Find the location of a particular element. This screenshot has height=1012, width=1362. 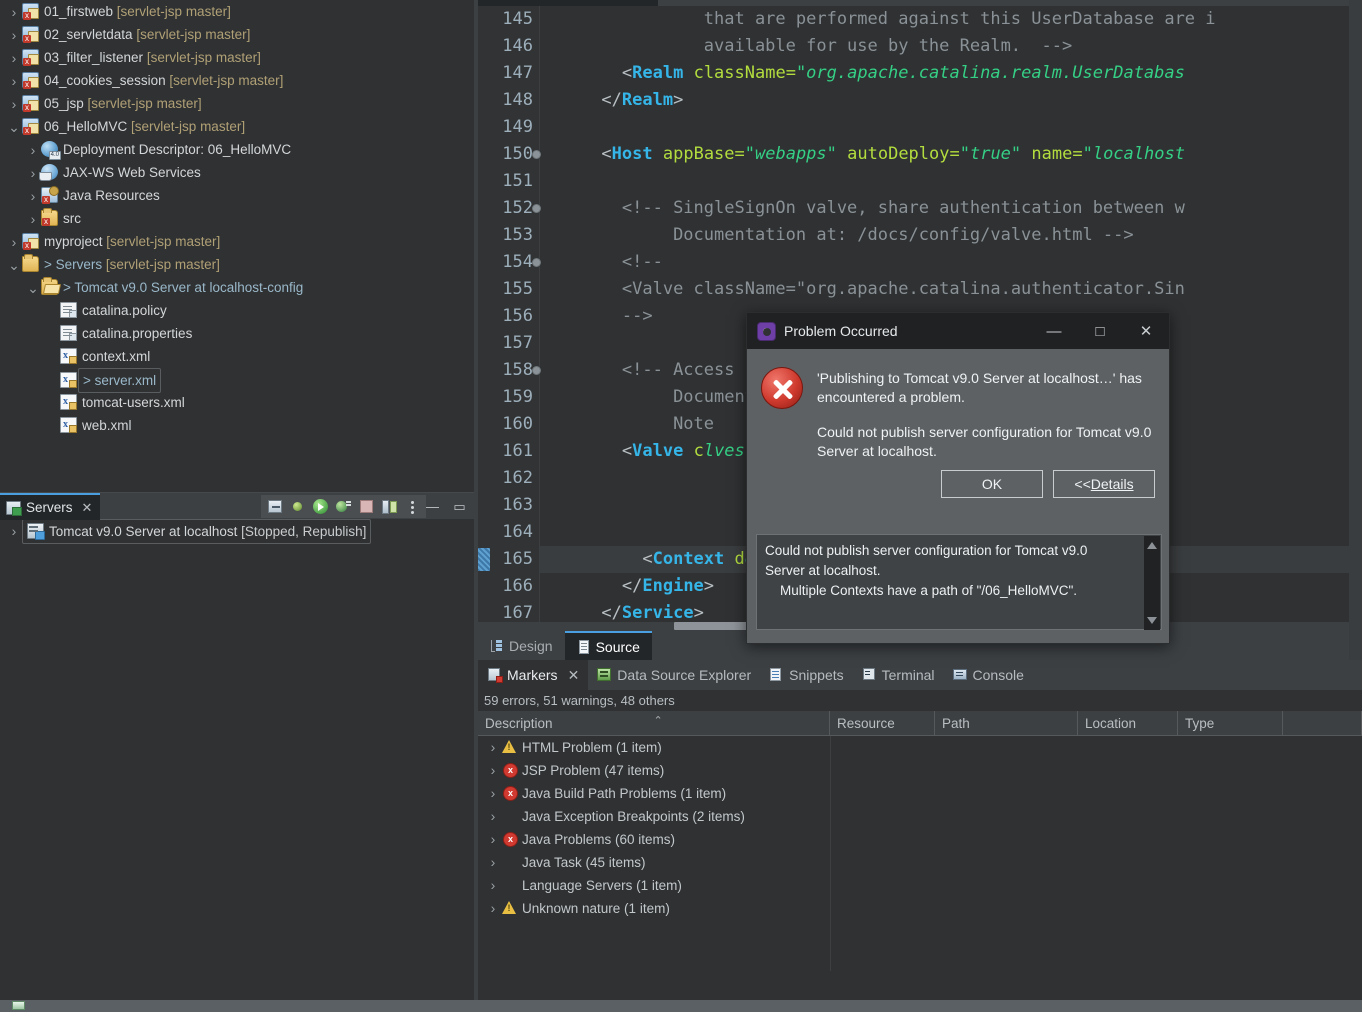

marker-row: › Java Task (45 items) is located at coordinates (920, 862).